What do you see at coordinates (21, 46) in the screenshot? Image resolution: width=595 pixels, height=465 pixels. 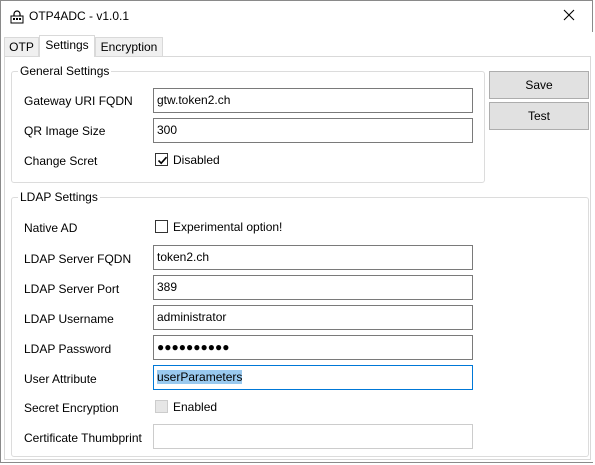 I see `tab-otp: OTP` at bounding box center [21, 46].